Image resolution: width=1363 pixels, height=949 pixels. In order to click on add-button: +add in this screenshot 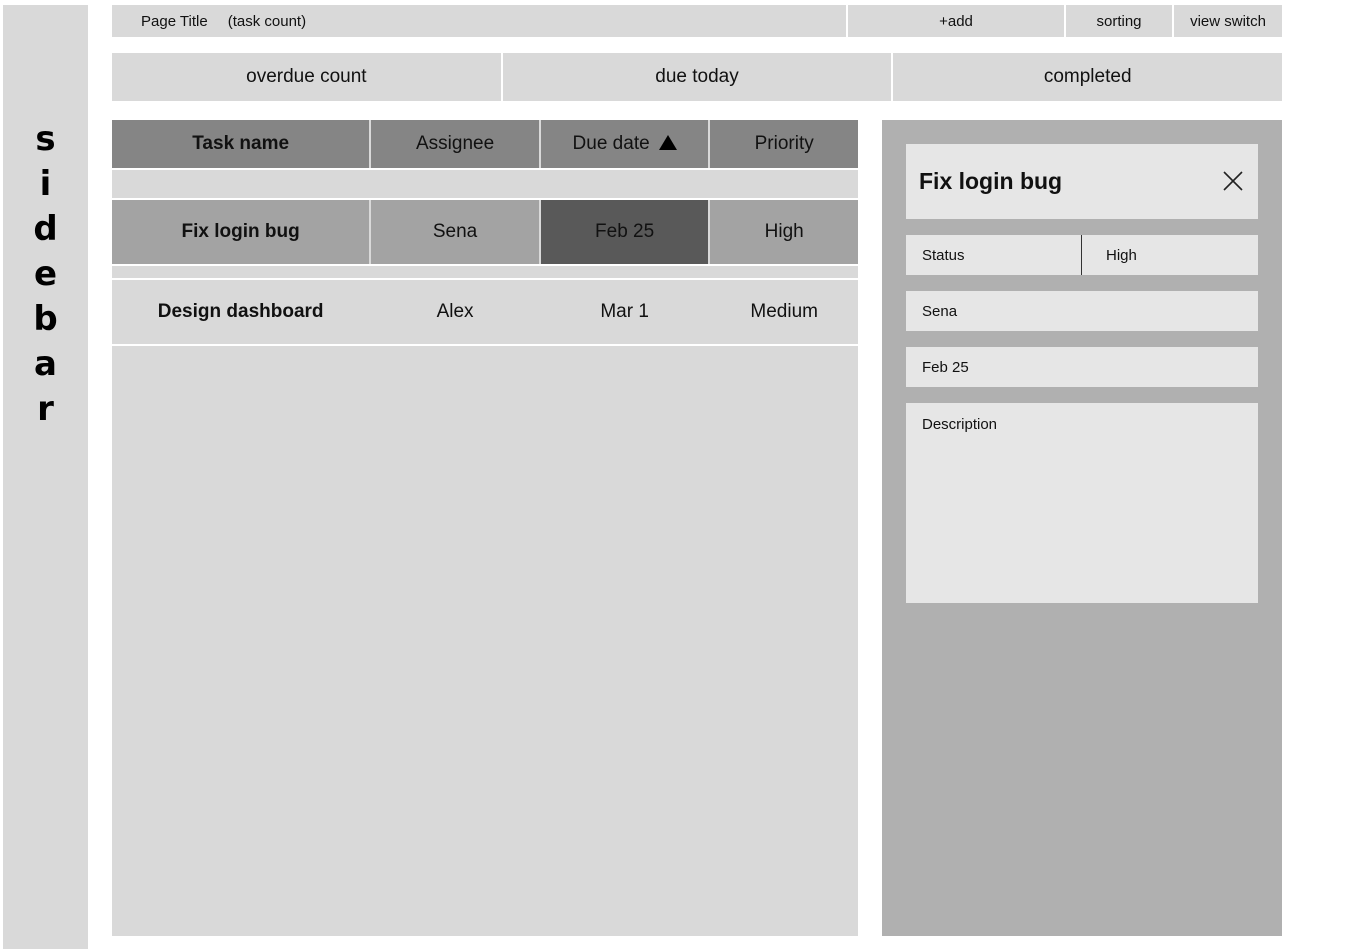, I will do `click(956, 21)`.